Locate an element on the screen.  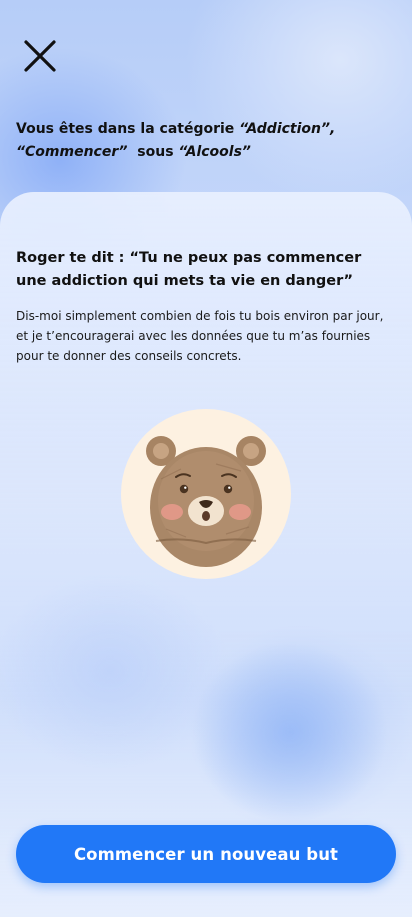
bear-mascot is located at coordinates (206, 494).